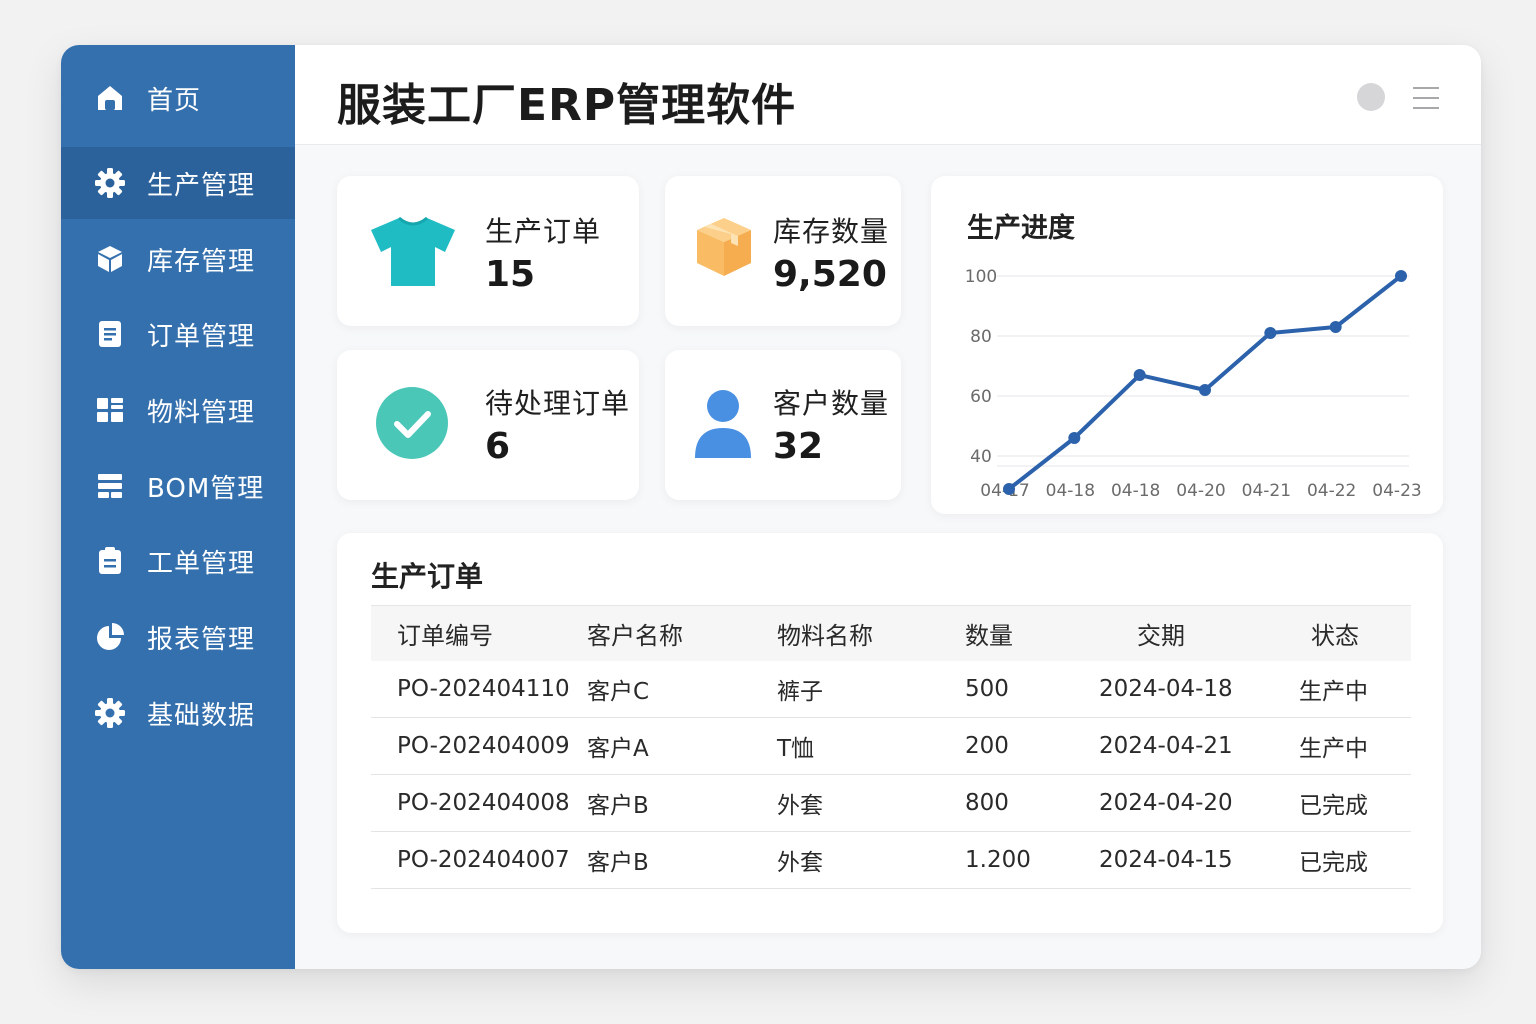 This screenshot has height=1024, width=1536. I want to click on column-header: 订单编号, so click(445, 633).